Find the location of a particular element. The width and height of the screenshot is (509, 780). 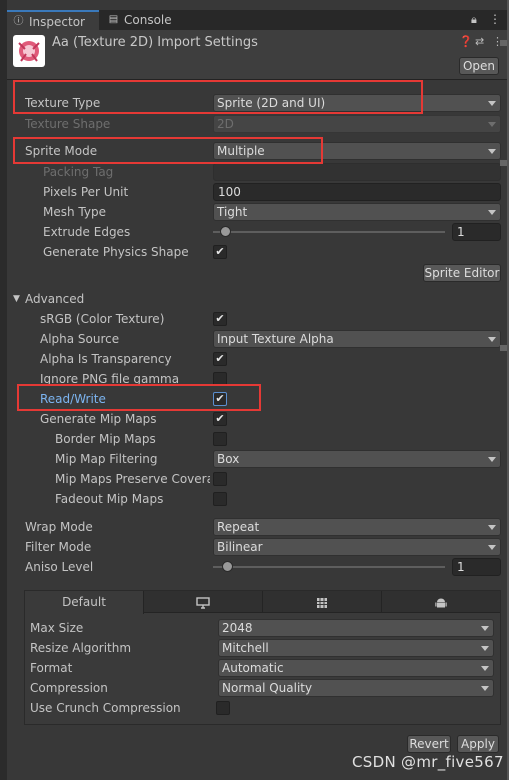

filter-mode-row: Filter Mode Bilinear is located at coordinates (257, 547).